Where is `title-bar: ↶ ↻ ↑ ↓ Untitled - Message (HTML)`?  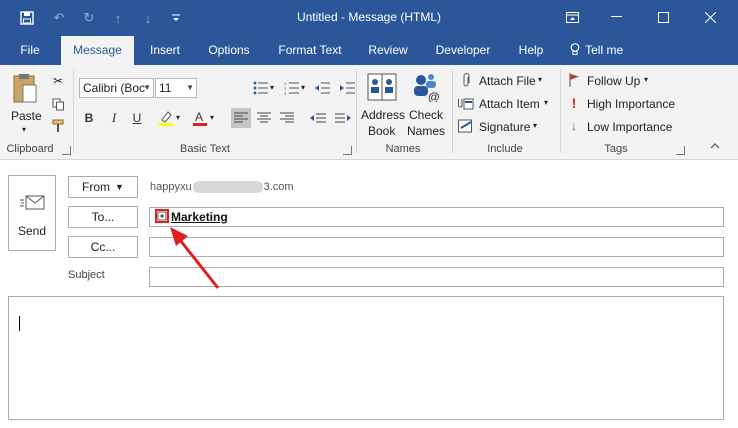 title-bar: ↶ ↻ ↑ ↓ Untitled - Message (HTML) is located at coordinates (369, 18).